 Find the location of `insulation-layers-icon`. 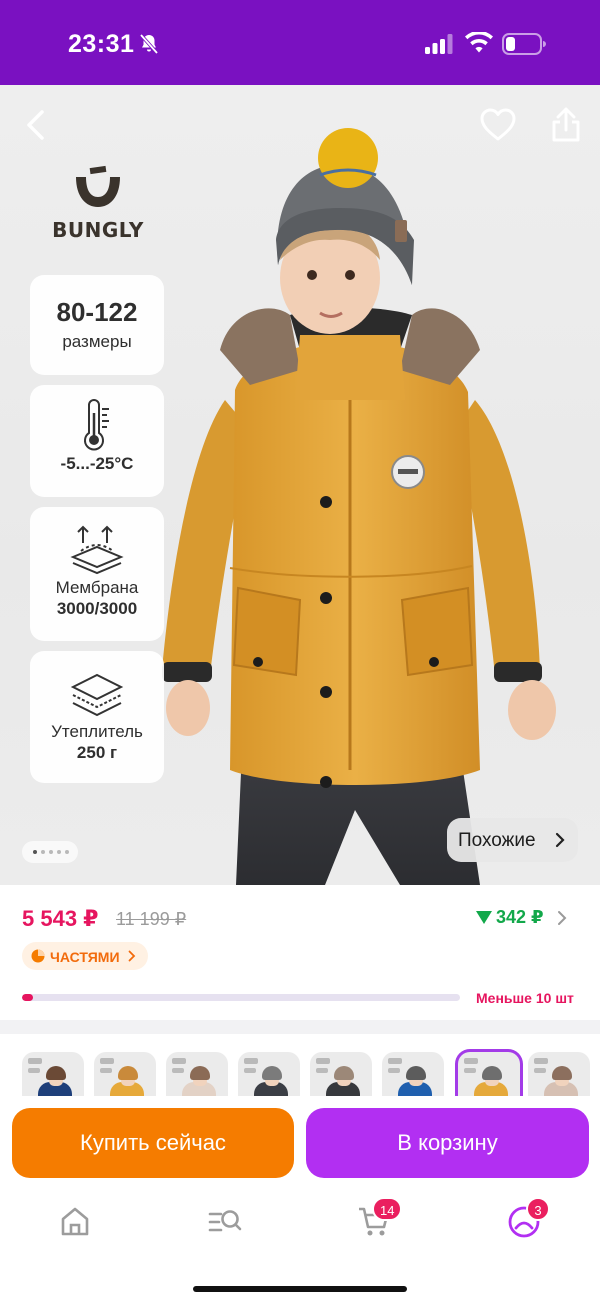

insulation-layers-icon is located at coordinates (97, 695).